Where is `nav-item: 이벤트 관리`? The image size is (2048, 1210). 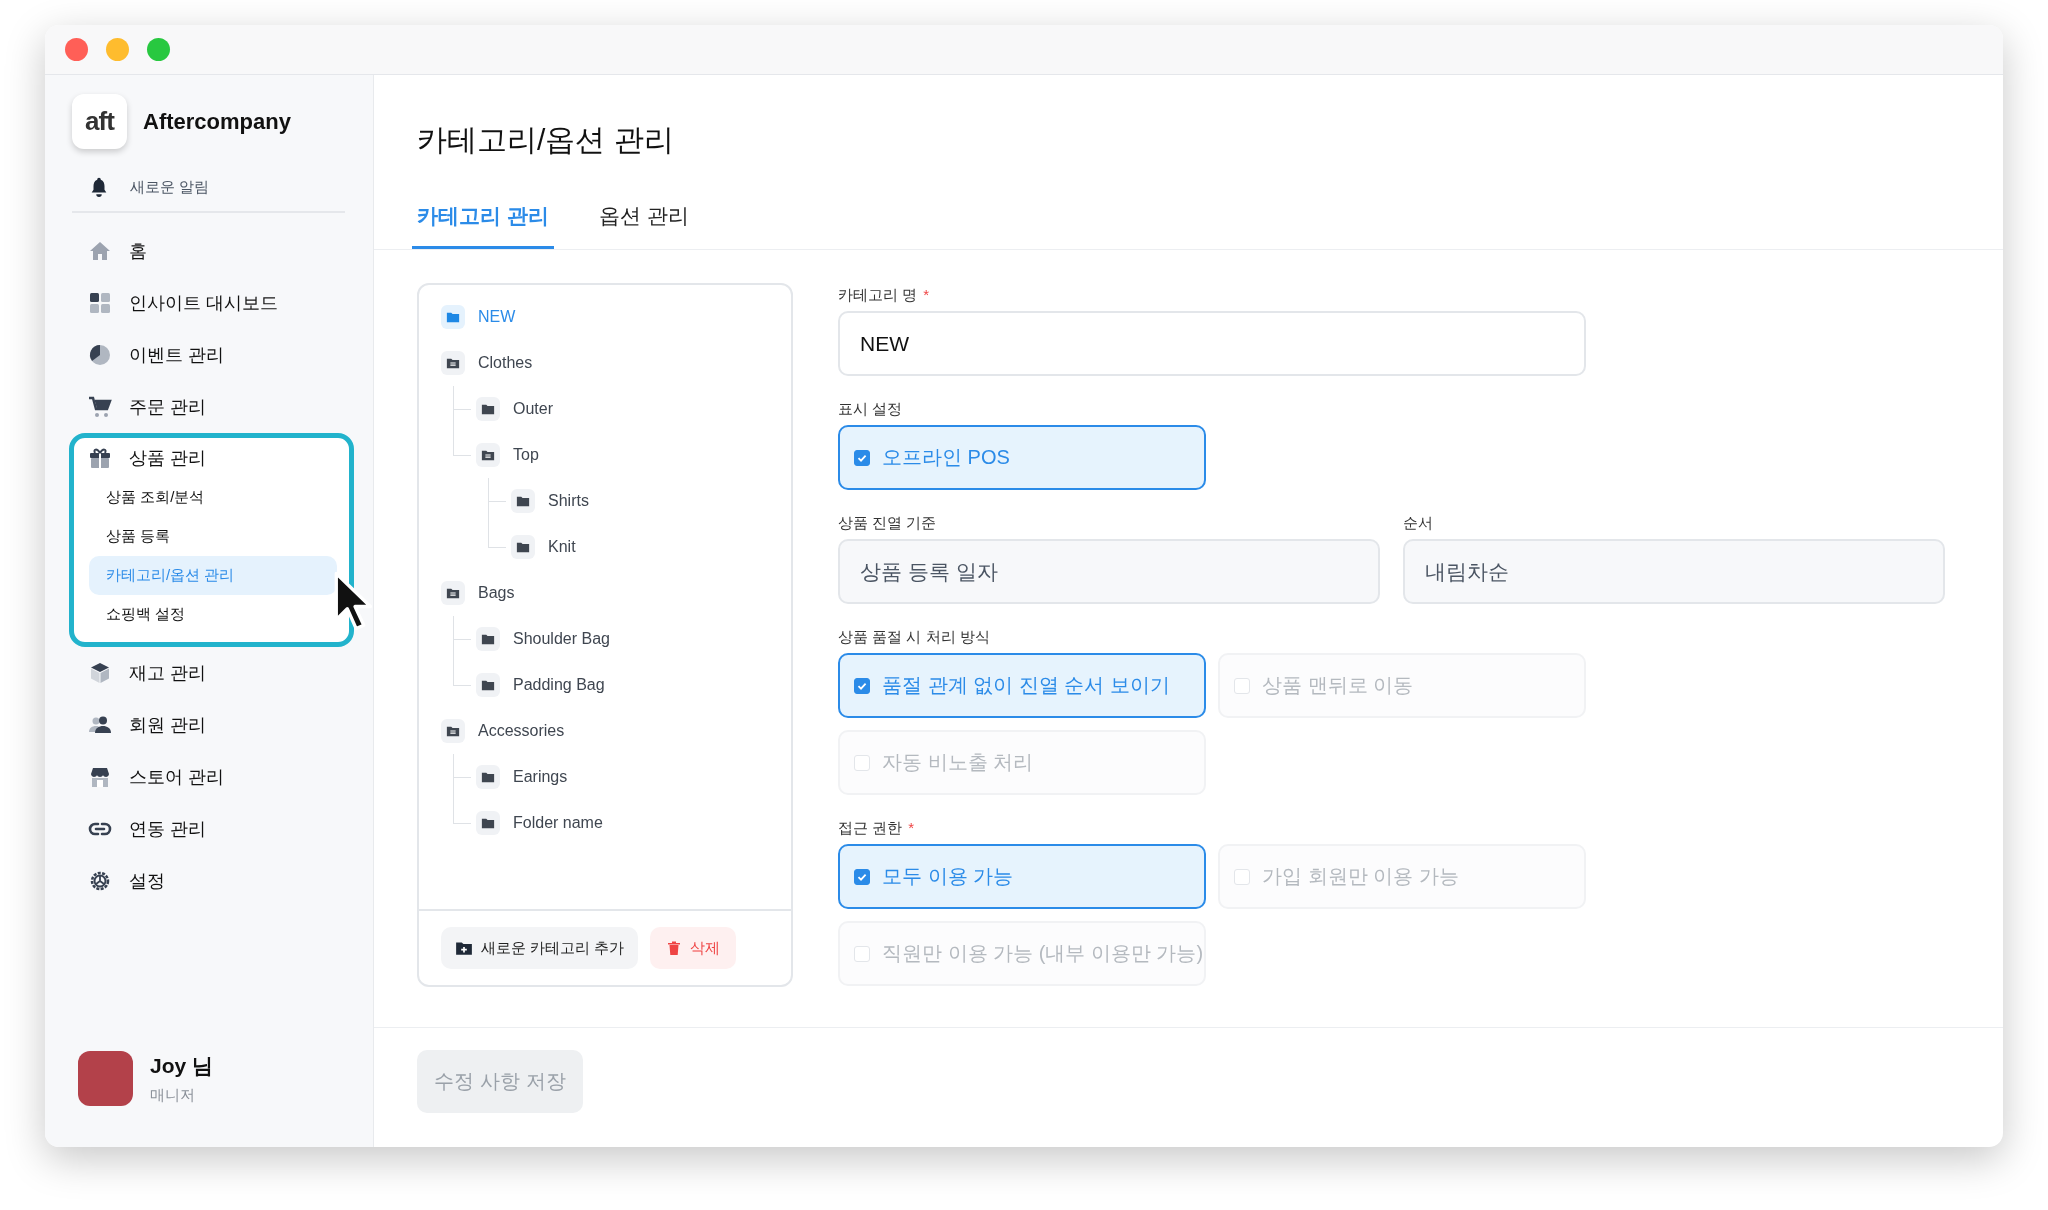 nav-item: 이벤트 관리 is located at coordinates (209, 355).